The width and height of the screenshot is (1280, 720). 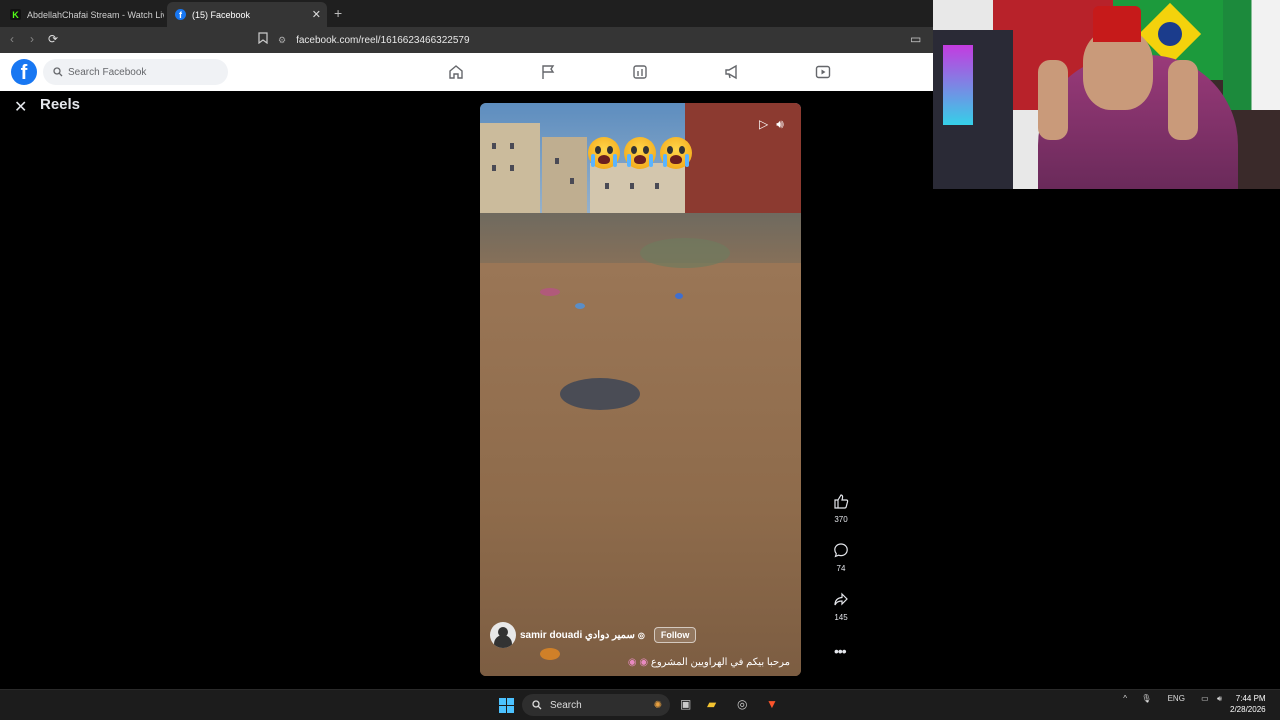 I want to click on microphone-icon: 🎙︎, so click(x=1146, y=698).